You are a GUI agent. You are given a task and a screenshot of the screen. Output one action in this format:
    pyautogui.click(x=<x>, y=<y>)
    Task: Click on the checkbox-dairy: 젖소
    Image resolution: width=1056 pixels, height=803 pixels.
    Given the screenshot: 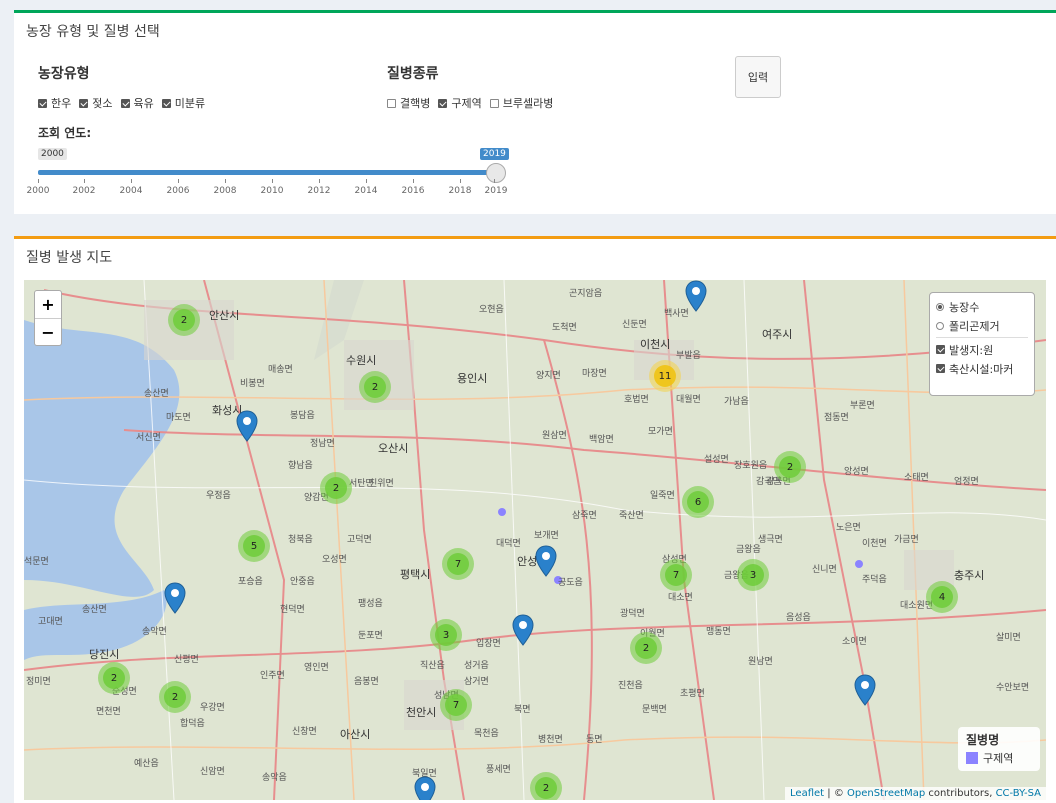 What is the action you would take?
    pyautogui.click(x=96, y=103)
    